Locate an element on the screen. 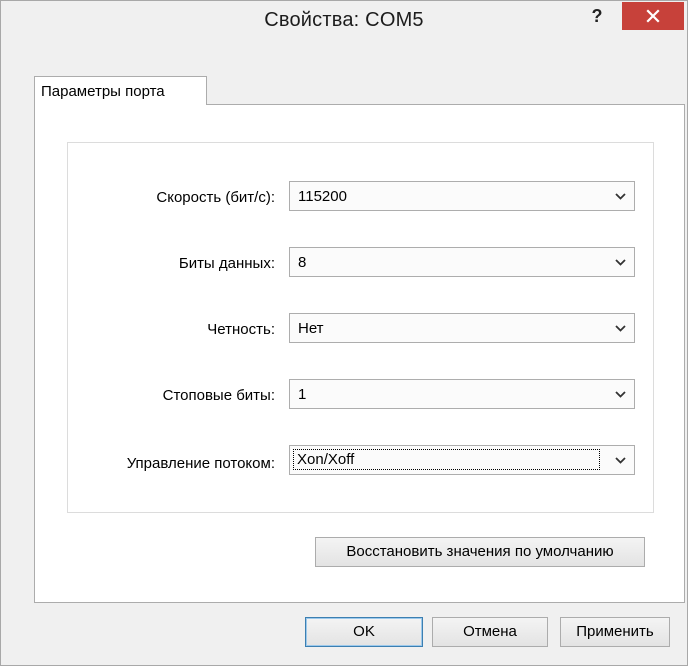  stop-bits-value: 1 is located at coordinates (302, 394).